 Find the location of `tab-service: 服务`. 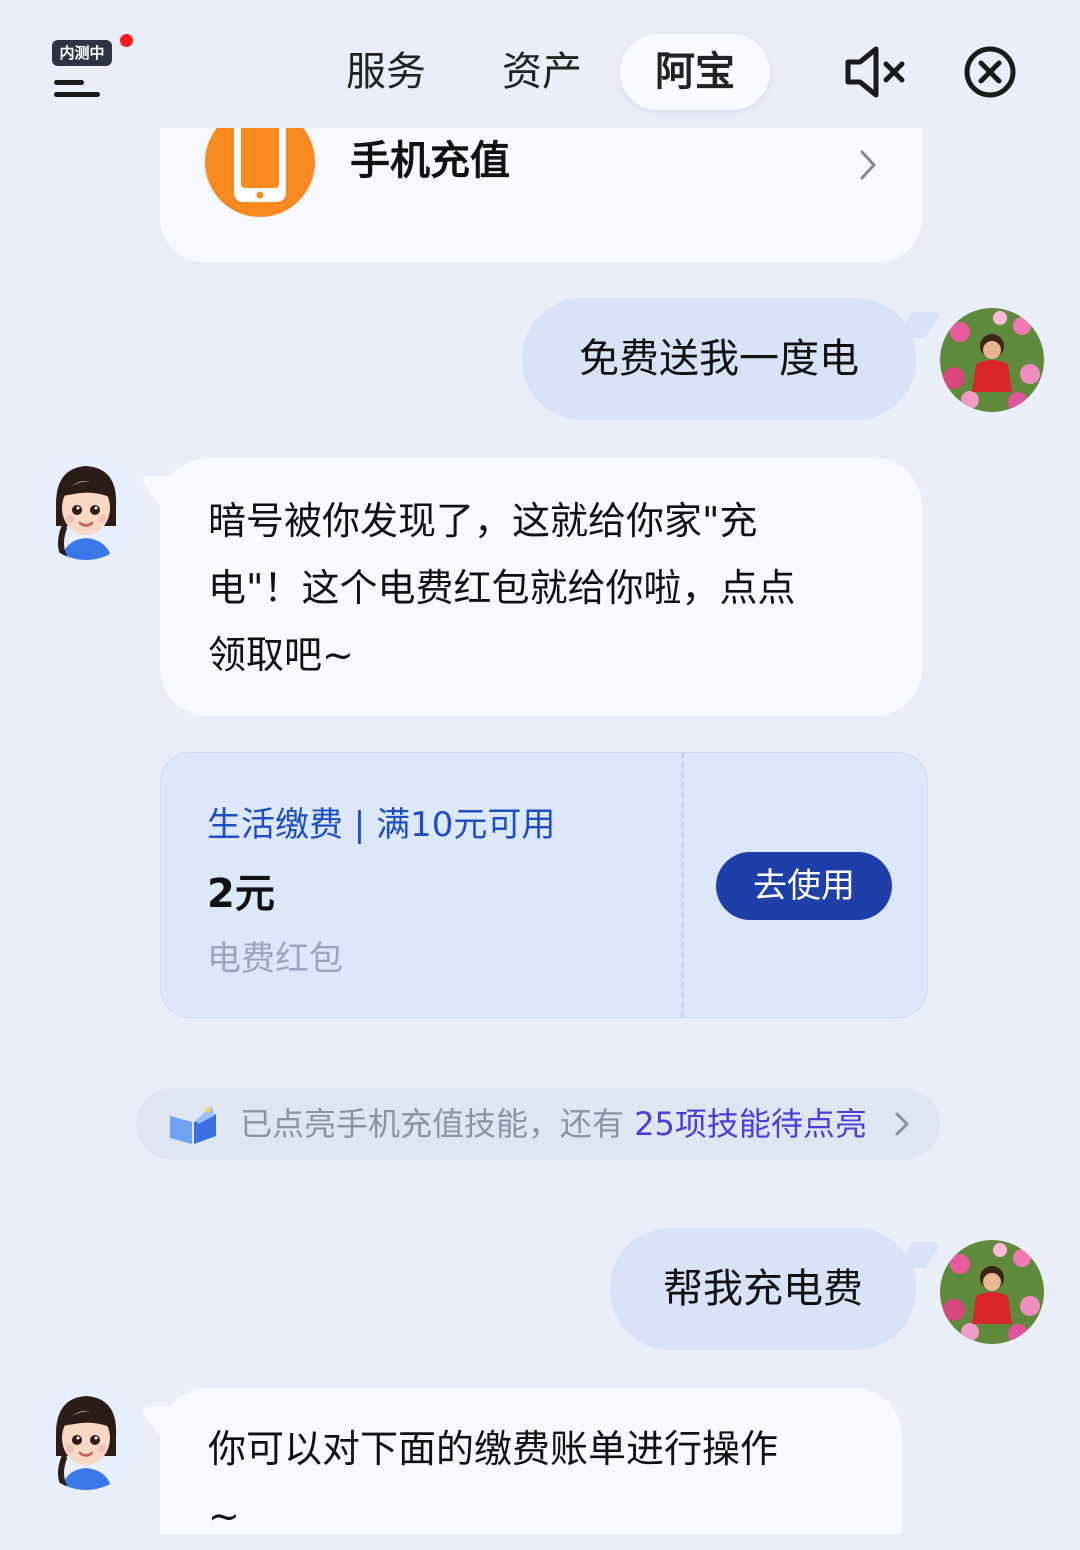

tab-service: 服务 is located at coordinates (386, 72).